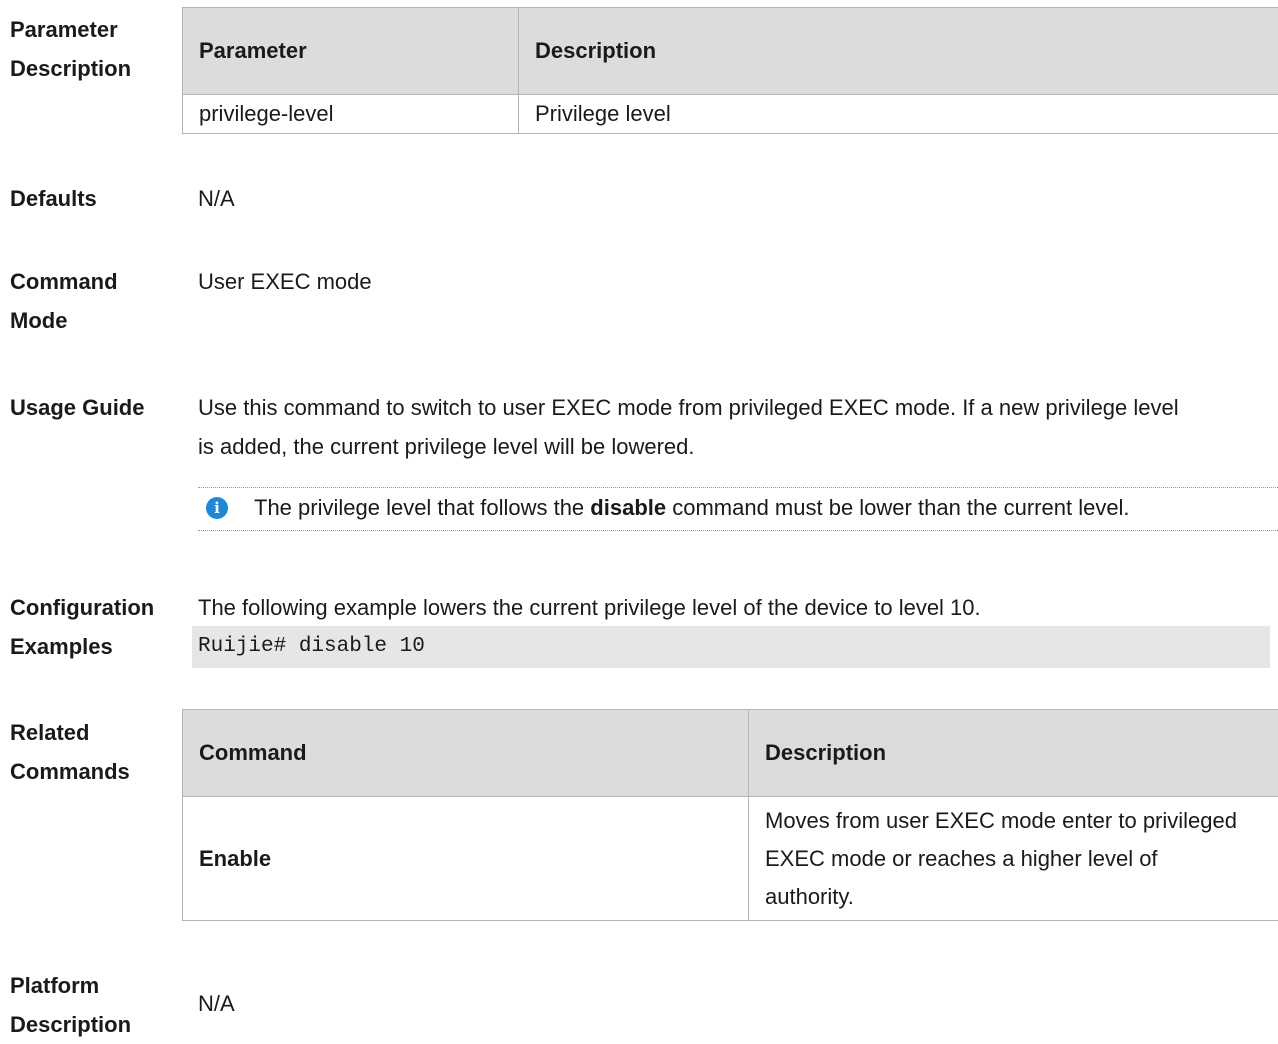 This screenshot has height=1044, width=1278. What do you see at coordinates (53, 198) in the screenshot?
I see `defaults-label: Defaults` at bounding box center [53, 198].